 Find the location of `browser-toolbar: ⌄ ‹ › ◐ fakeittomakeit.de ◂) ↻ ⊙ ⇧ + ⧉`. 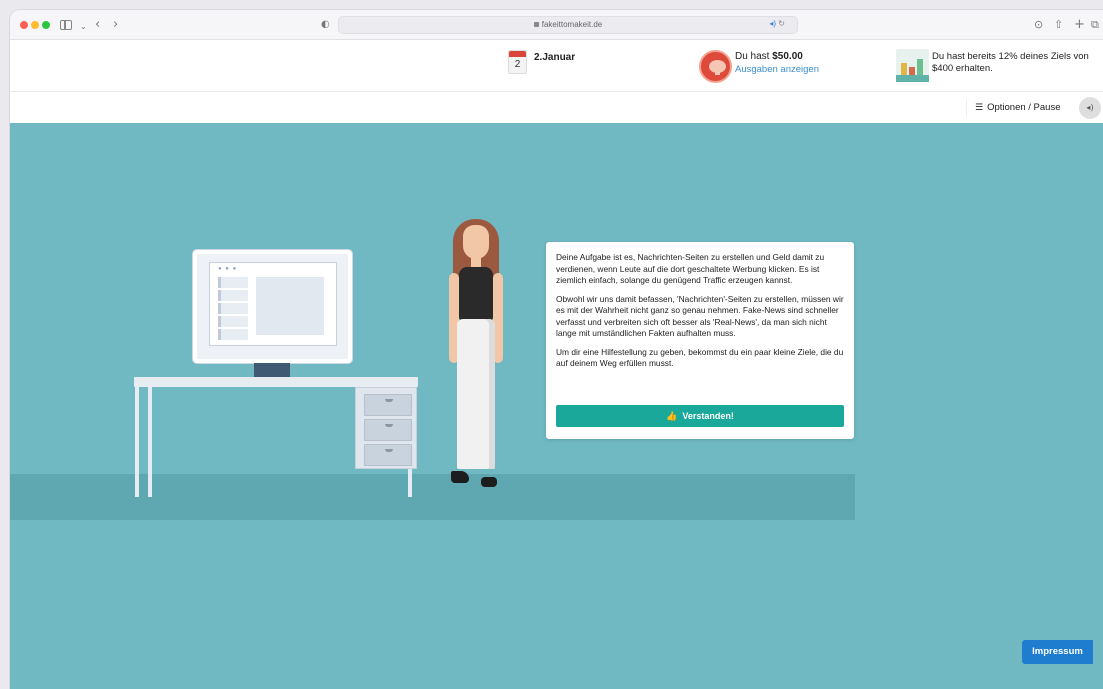

browser-toolbar: ⌄ ‹ › ◐ fakeittomakeit.de ◂) ↻ ⊙ ⇧ + ⧉ is located at coordinates (556, 25).